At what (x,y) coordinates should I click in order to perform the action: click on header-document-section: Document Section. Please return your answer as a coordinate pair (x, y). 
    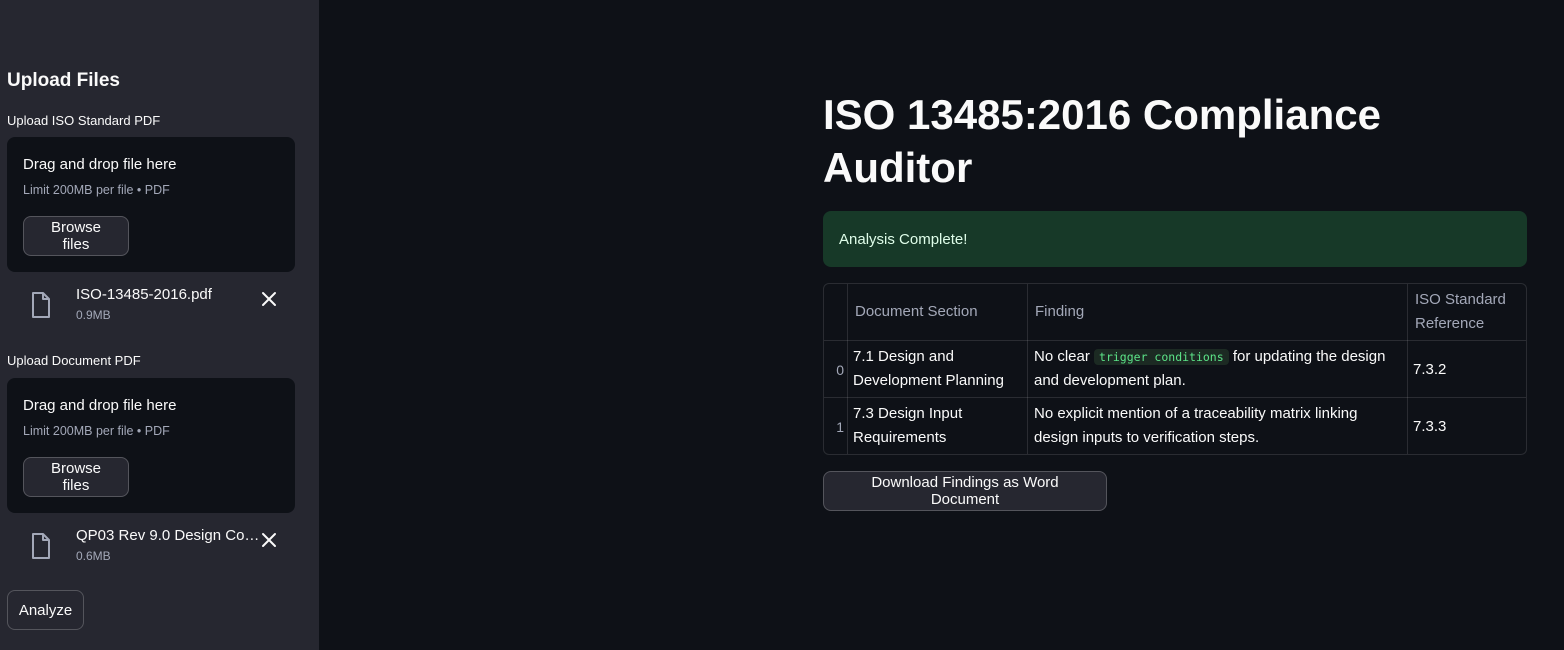
    Looking at the image, I should click on (940, 312).